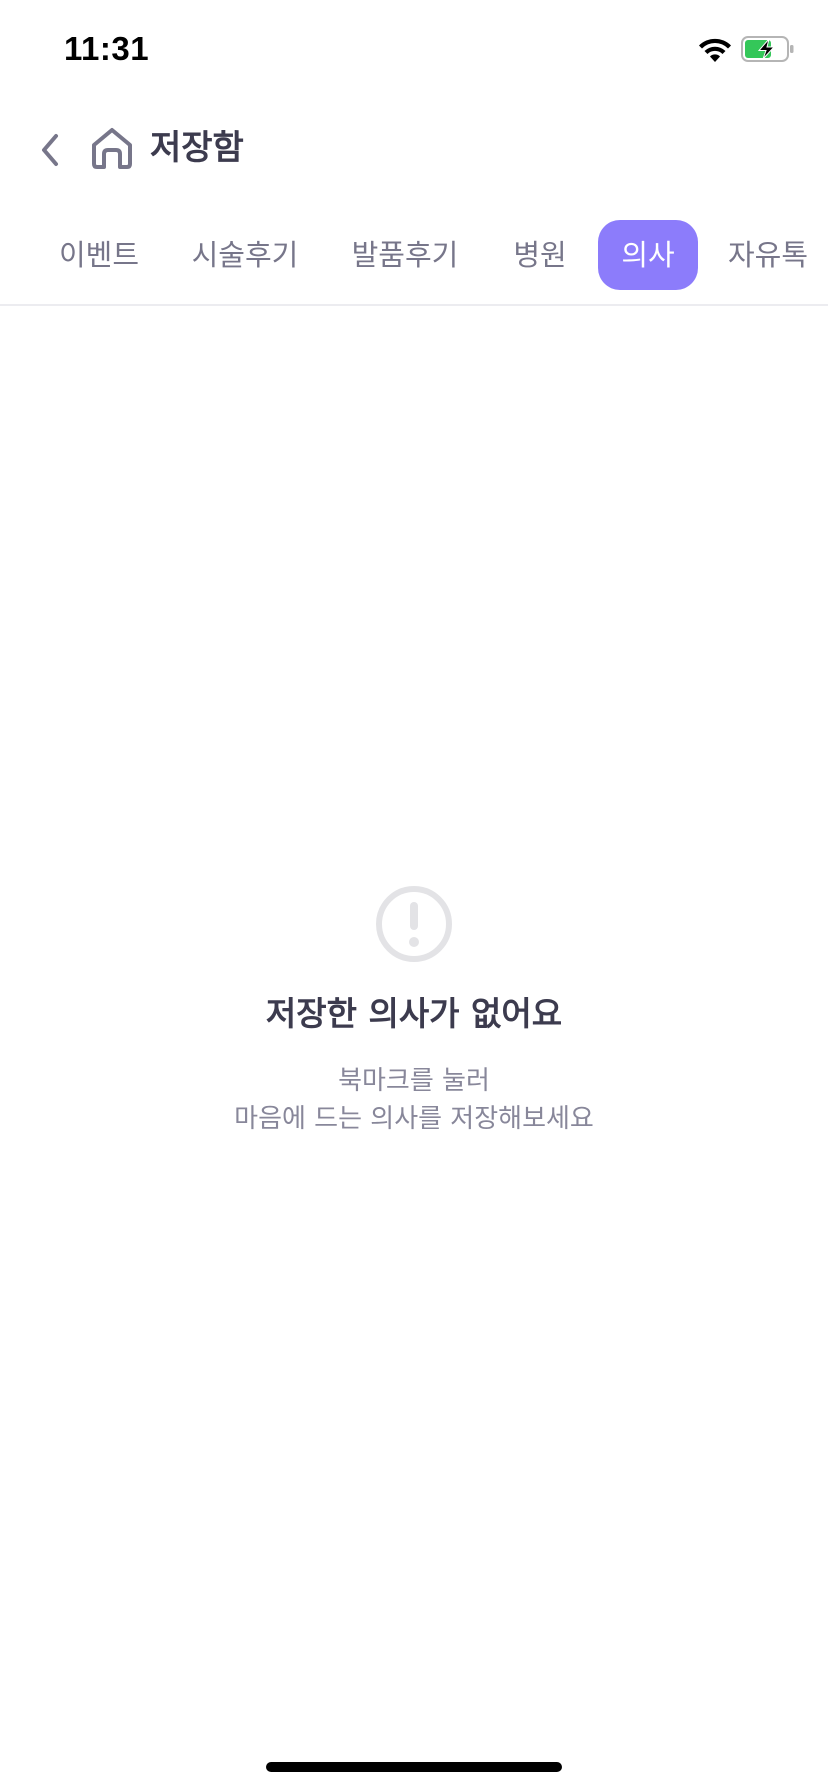  I want to click on home-indicator, so click(414, 1767).